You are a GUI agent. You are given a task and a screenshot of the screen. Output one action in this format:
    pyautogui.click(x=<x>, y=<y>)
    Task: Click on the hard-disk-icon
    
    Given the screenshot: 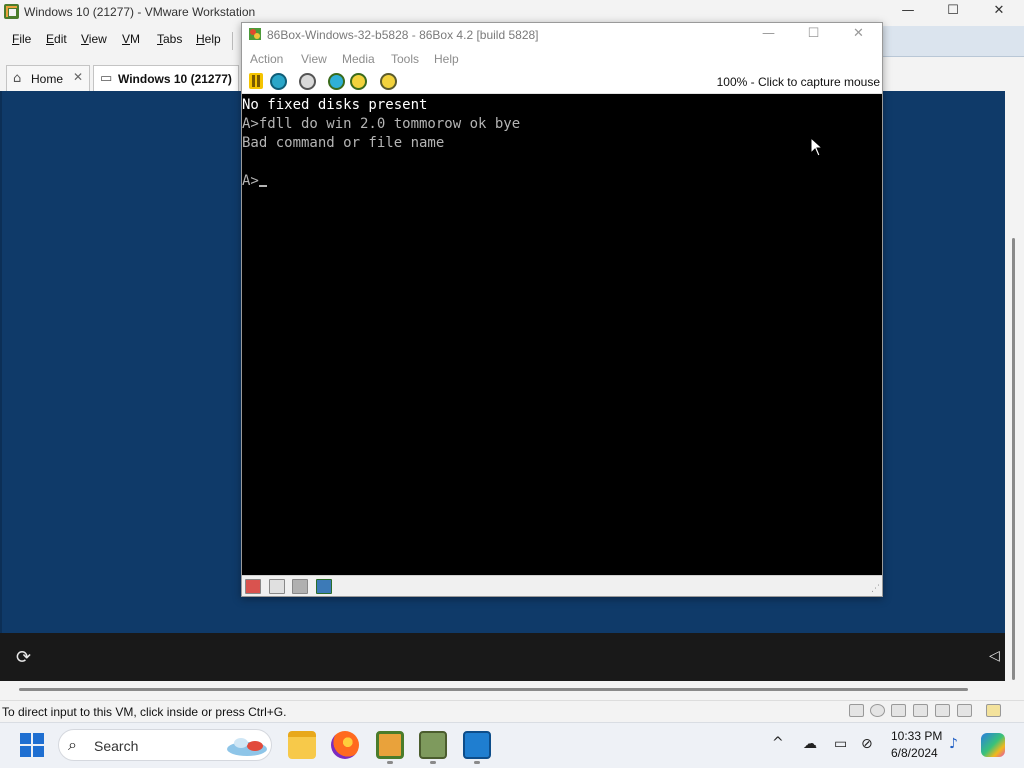 What is the action you would take?
    pyautogui.click(x=856, y=710)
    